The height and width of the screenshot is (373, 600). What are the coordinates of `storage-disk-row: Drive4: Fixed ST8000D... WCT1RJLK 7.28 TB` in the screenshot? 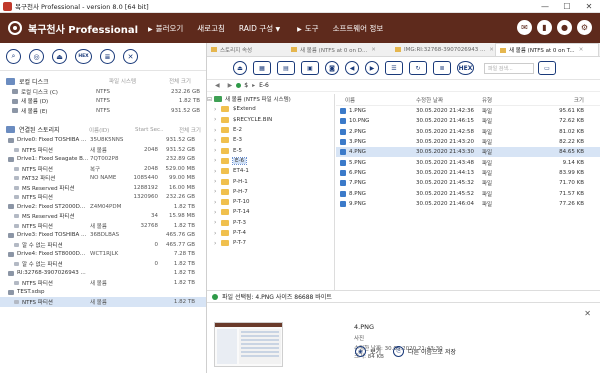 It's located at (103, 255).